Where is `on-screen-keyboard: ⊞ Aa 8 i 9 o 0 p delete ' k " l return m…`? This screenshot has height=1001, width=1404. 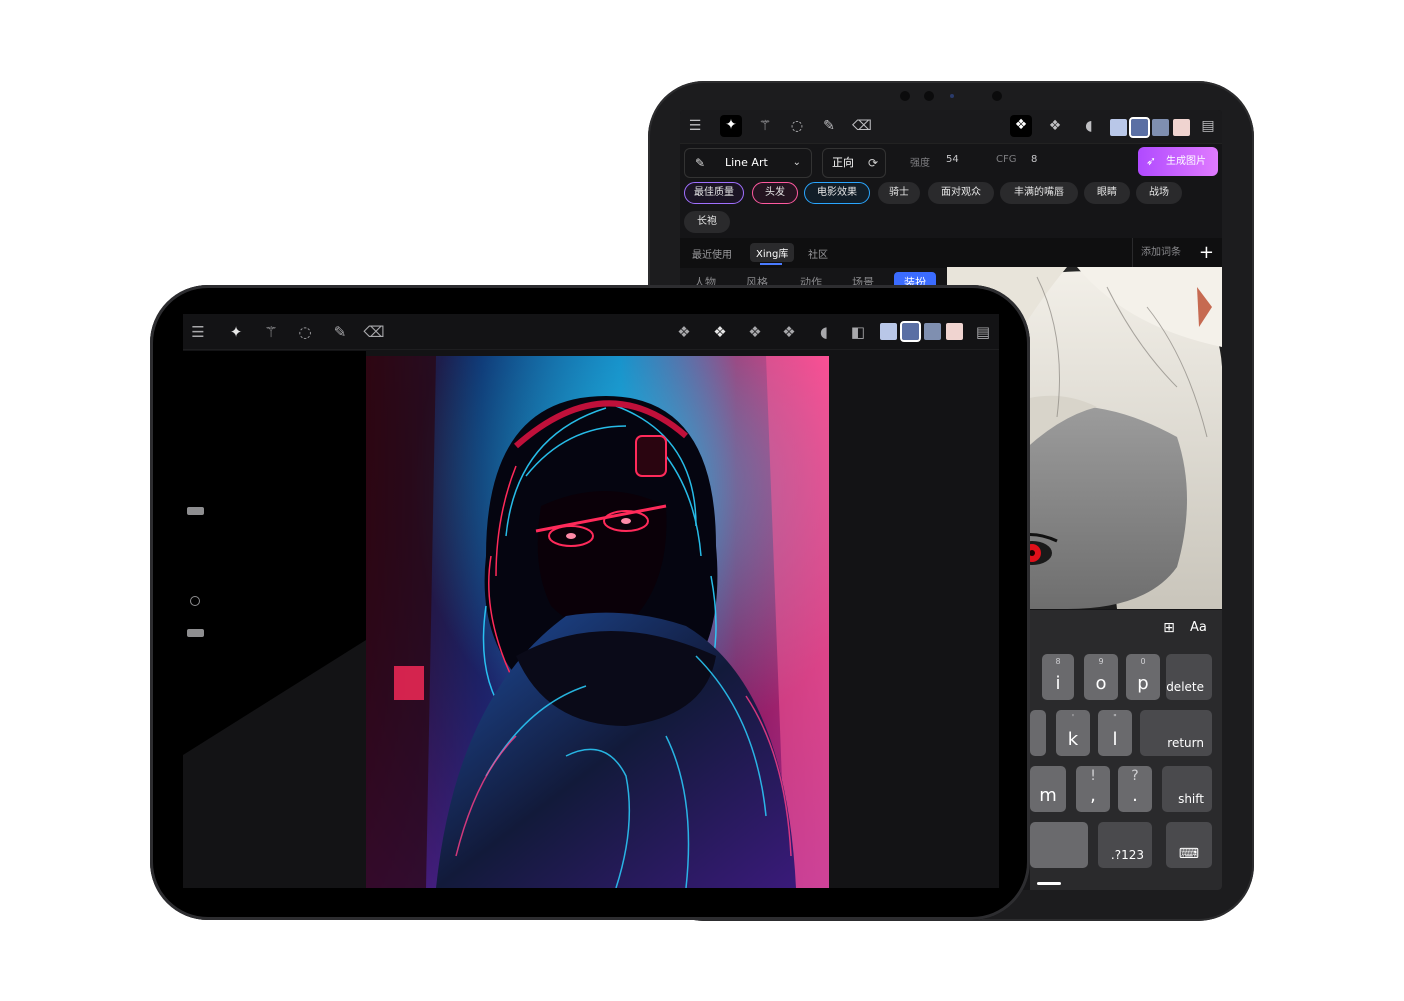 on-screen-keyboard: ⊞ Aa 8 i 9 o 0 p delete ' k " l return m… is located at coordinates (1126, 750).